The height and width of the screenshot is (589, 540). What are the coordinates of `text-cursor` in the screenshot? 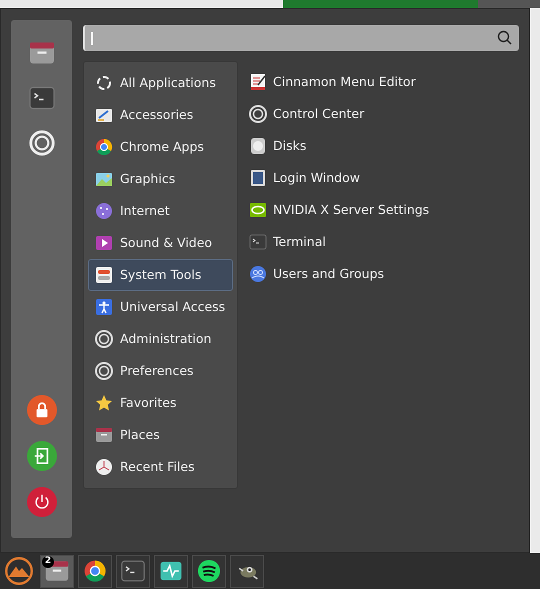 It's located at (92, 38).